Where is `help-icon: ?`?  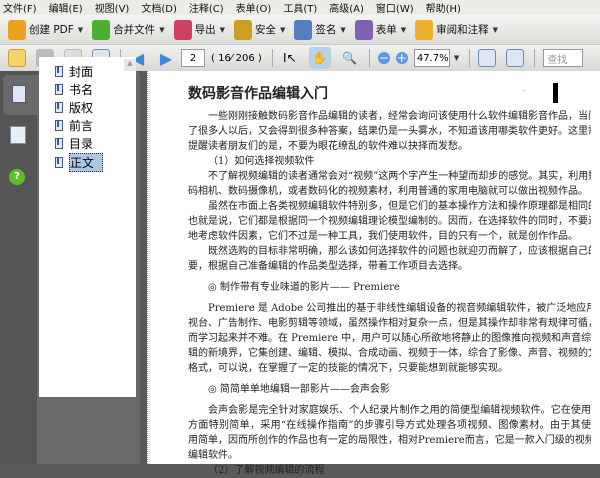
help-icon: ? is located at coordinates (17, 177).